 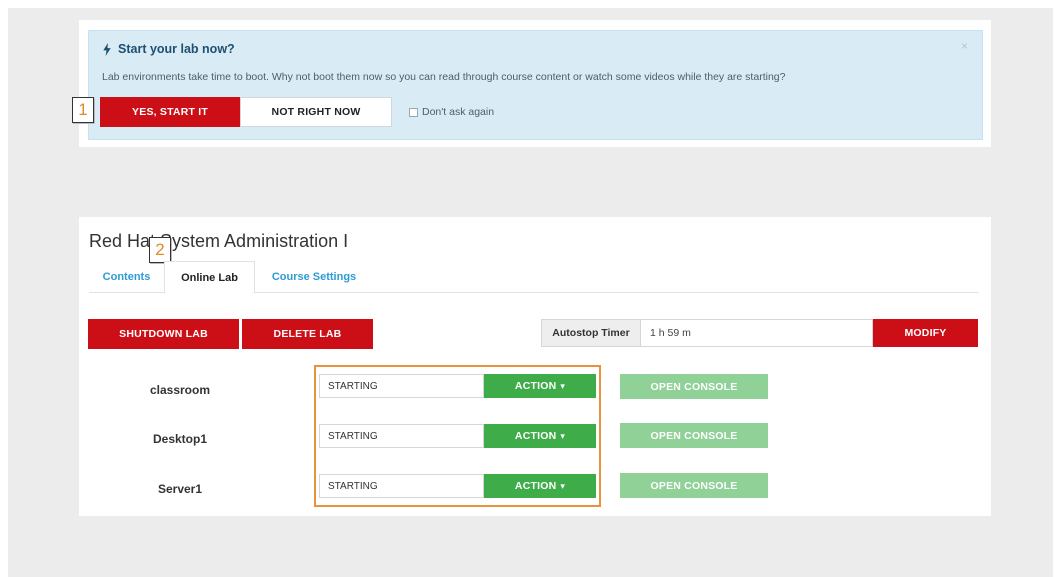 I want to click on dont-ask-again-option: Don't ask again, so click(x=451, y=112).